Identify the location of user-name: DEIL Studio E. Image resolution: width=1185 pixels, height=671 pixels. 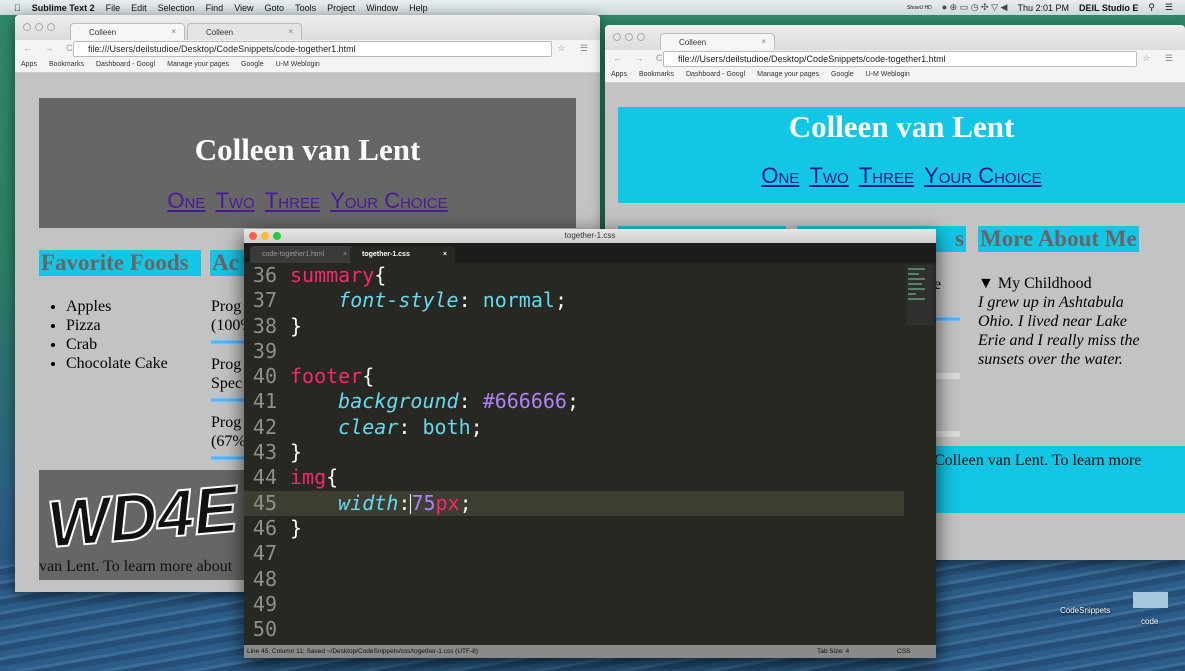
(1108, 8).